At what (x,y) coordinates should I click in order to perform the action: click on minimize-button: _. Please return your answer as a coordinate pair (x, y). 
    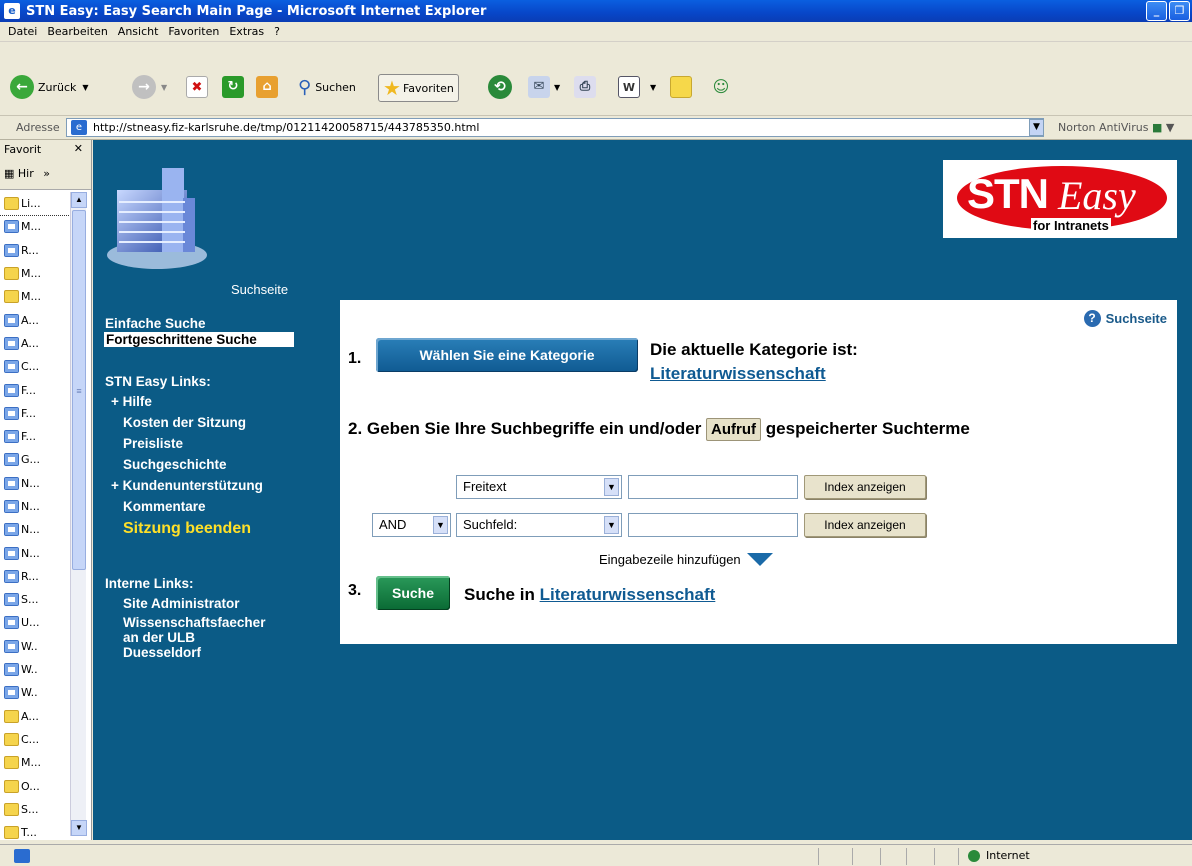
    Looking at the image, I should click on (1156, 11).